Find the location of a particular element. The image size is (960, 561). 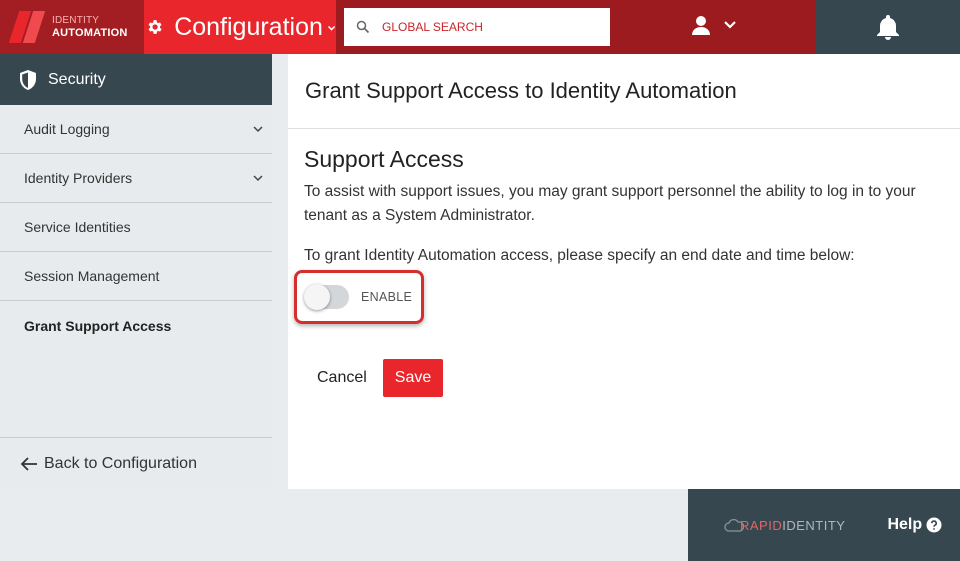

save-button: Save is located at coordinates (413, 378).